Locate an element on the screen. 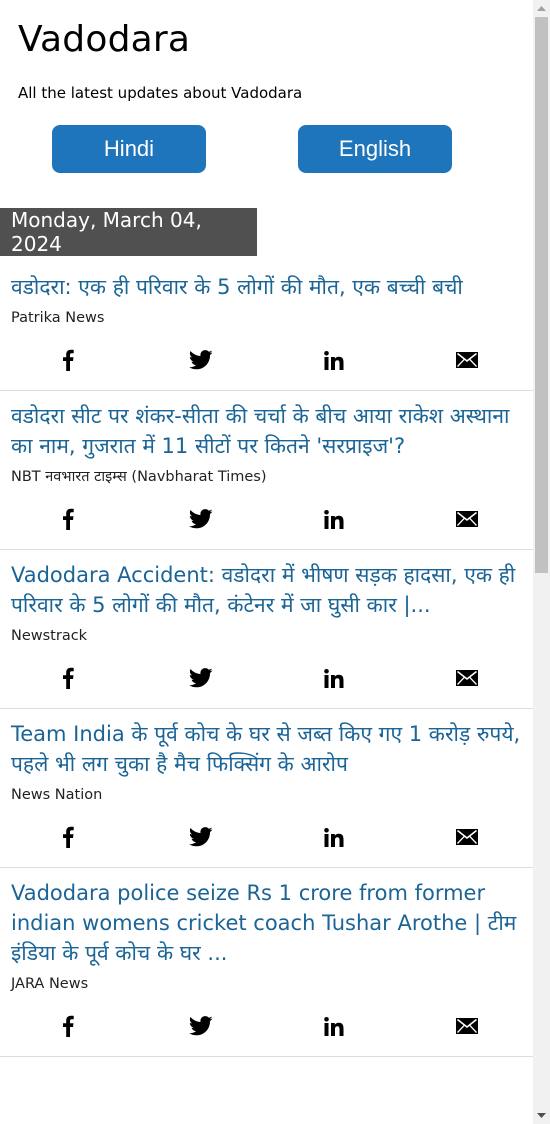 The image size is (550, 1124). article-source: JARA News is located at coordinates (50, 984).